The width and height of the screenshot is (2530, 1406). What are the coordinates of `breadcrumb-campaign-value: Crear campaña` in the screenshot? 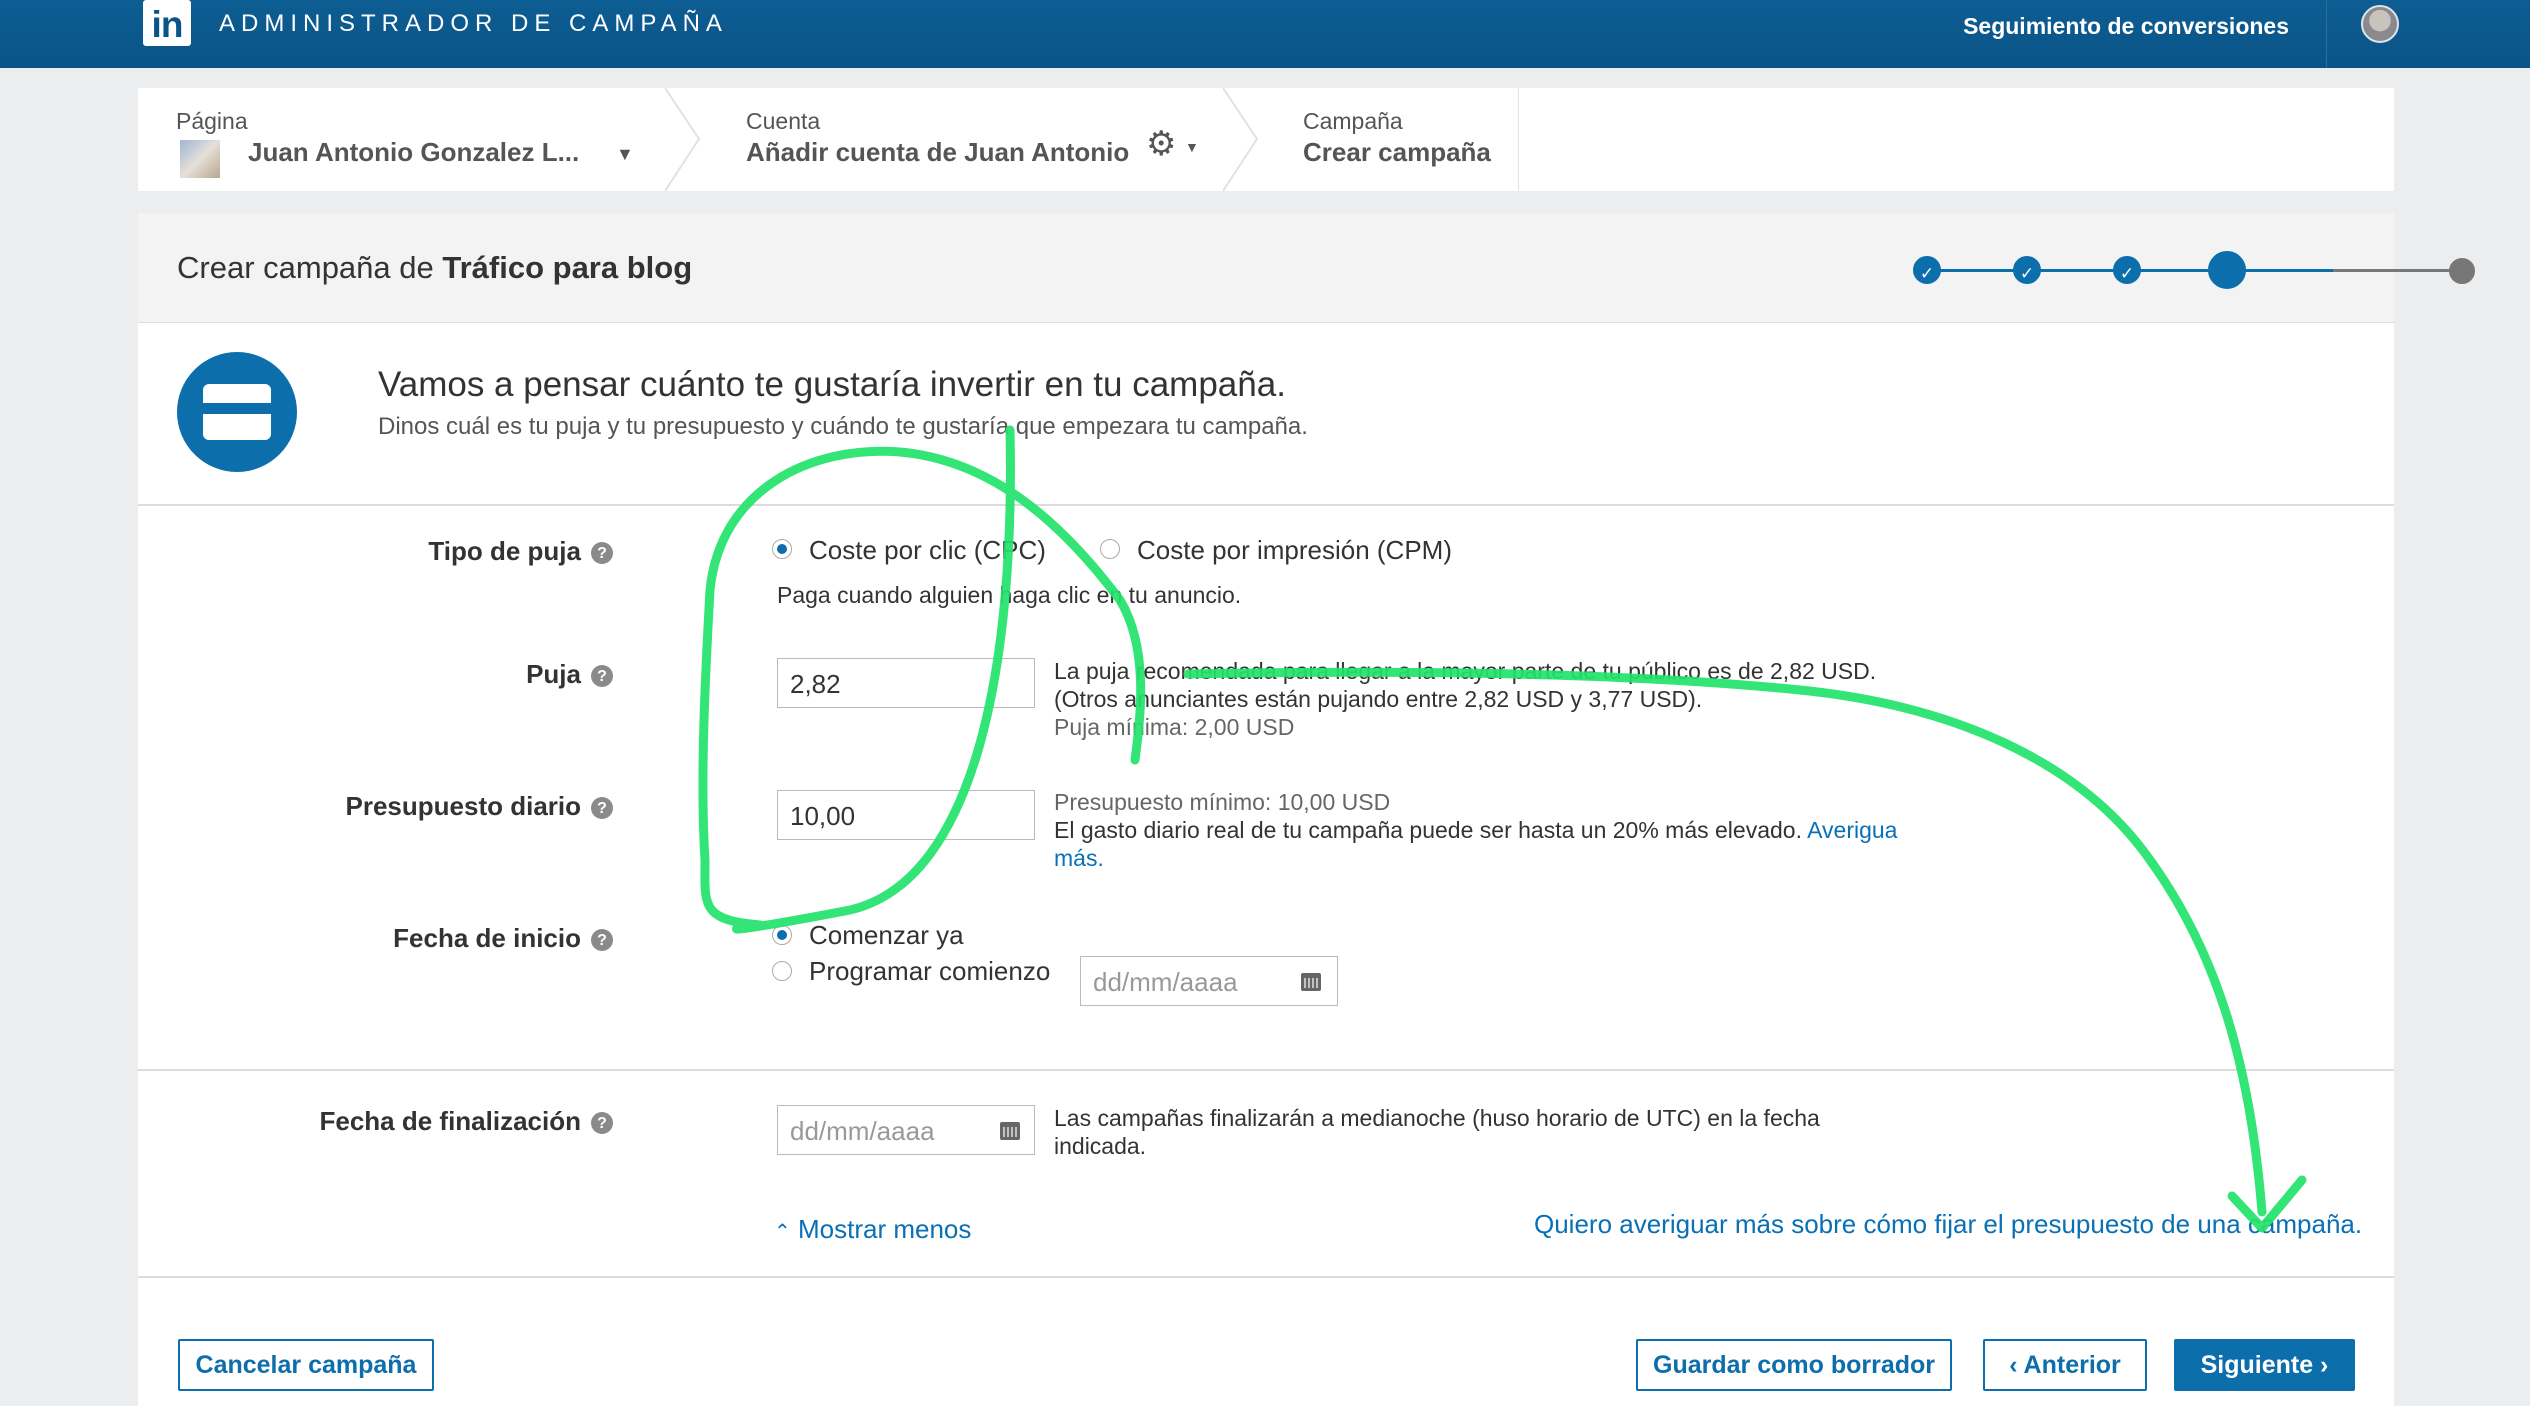 It's located at (1397, 152).